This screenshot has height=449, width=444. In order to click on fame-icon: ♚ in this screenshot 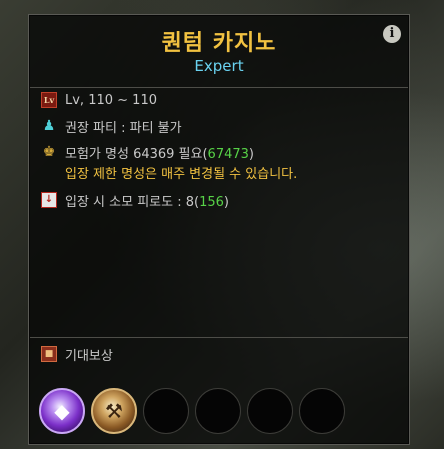, I will do `click(49, 152)`.